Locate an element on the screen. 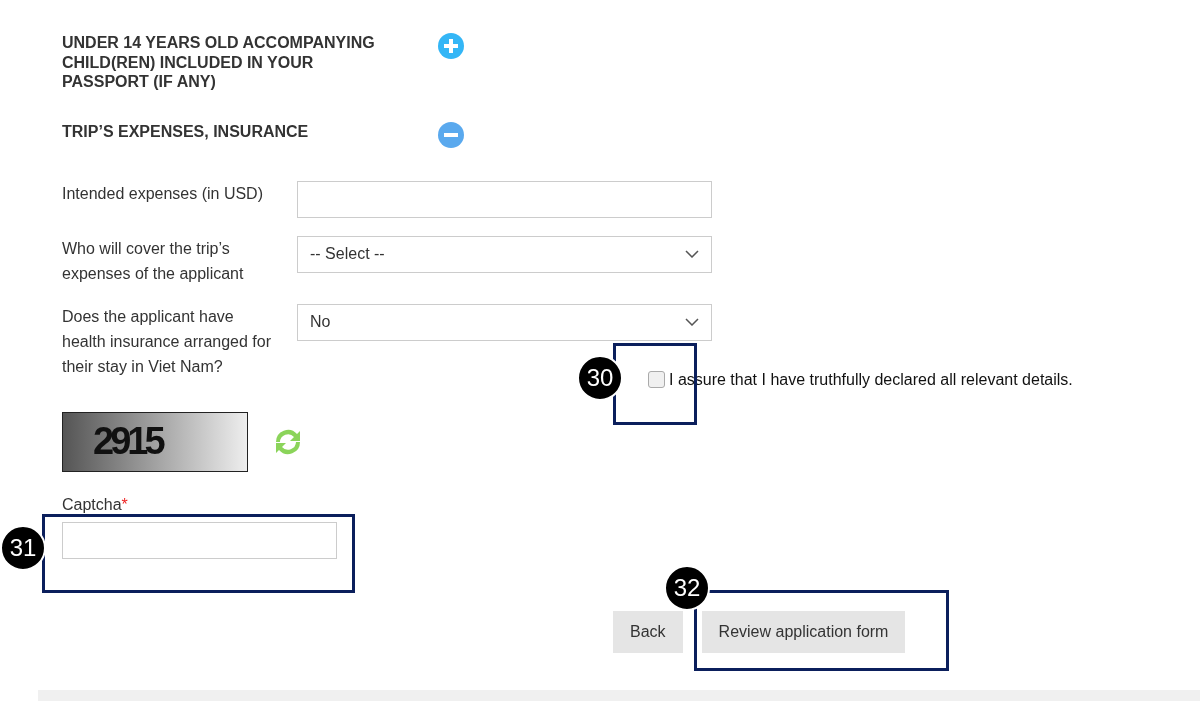 Image resolution: width=1200 pixels, height=719 pixels. section-heading: UNDER 14 YEARS OLD ACCOMPANYING CHILD(REN) INCLUDED IN YOUR PASSPORT (IF ANY) is located at coordinates (219, 62).